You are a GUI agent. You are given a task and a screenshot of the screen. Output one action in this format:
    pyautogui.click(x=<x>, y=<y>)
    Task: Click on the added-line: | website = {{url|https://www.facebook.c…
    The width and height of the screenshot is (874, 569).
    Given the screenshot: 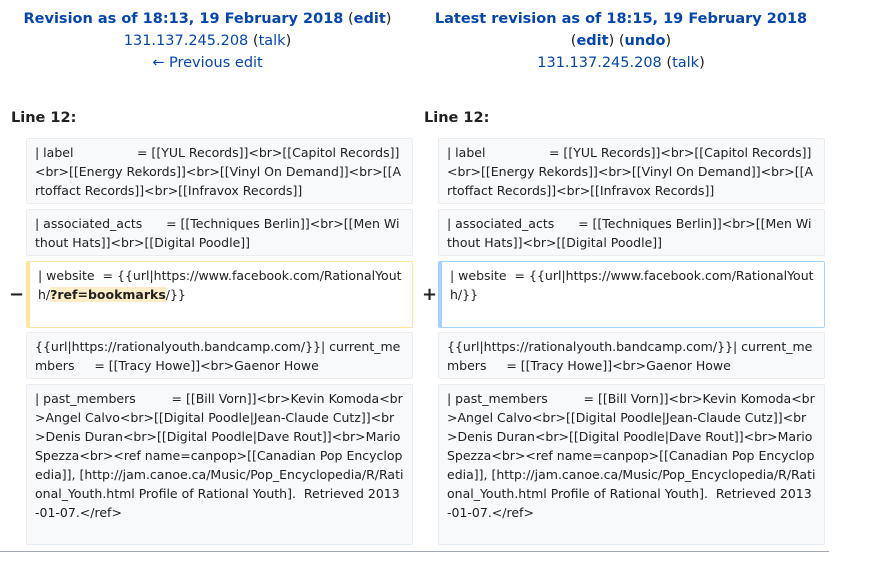 What is the action you would take?
    pyautogui.click(x=631, y=294)
    